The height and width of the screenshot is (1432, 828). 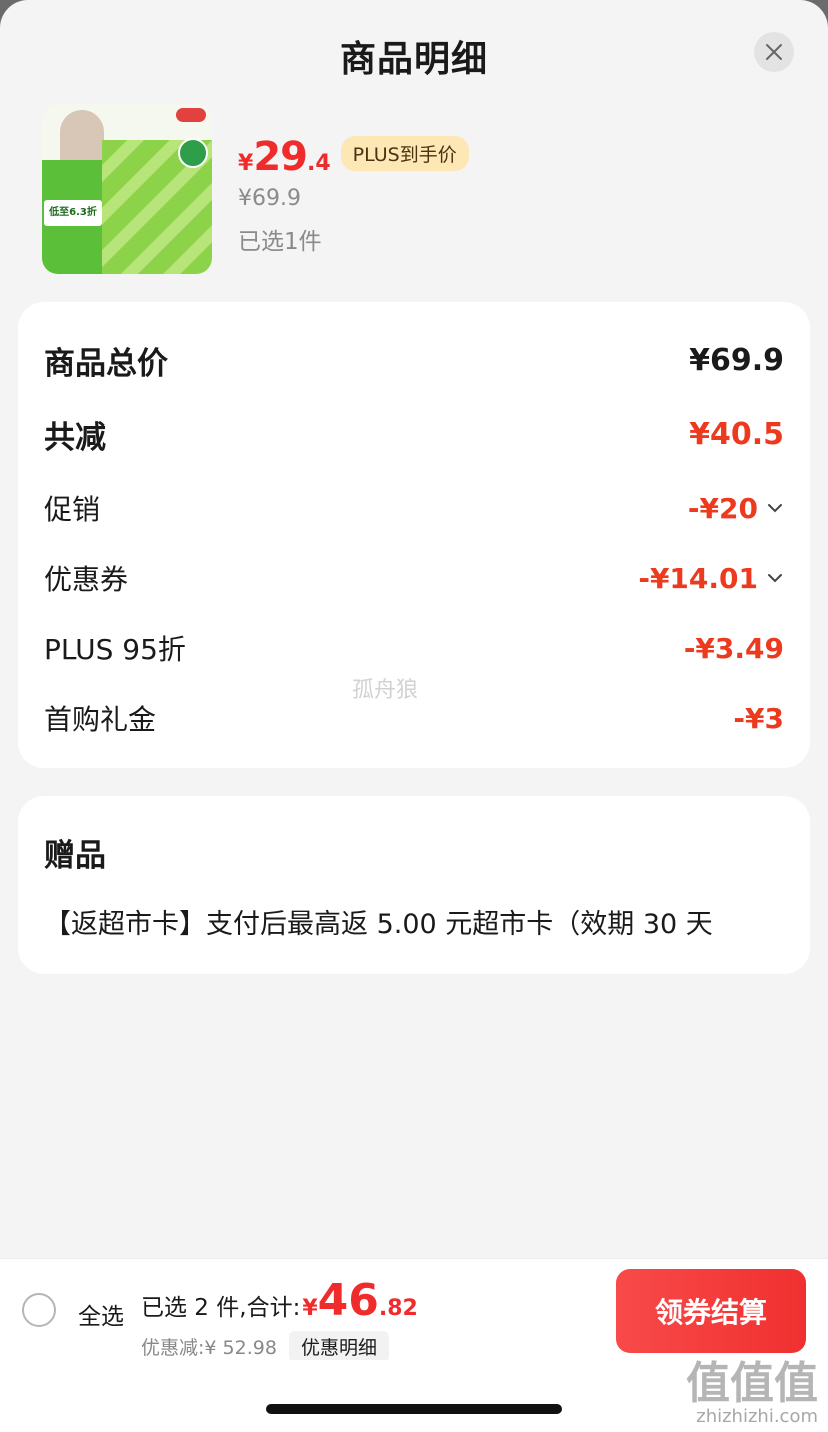 What do you see at coordinates (698, 578) in the screenshot?
I see `coupon-value: -¥14.01` at bounding box center [698, 578].